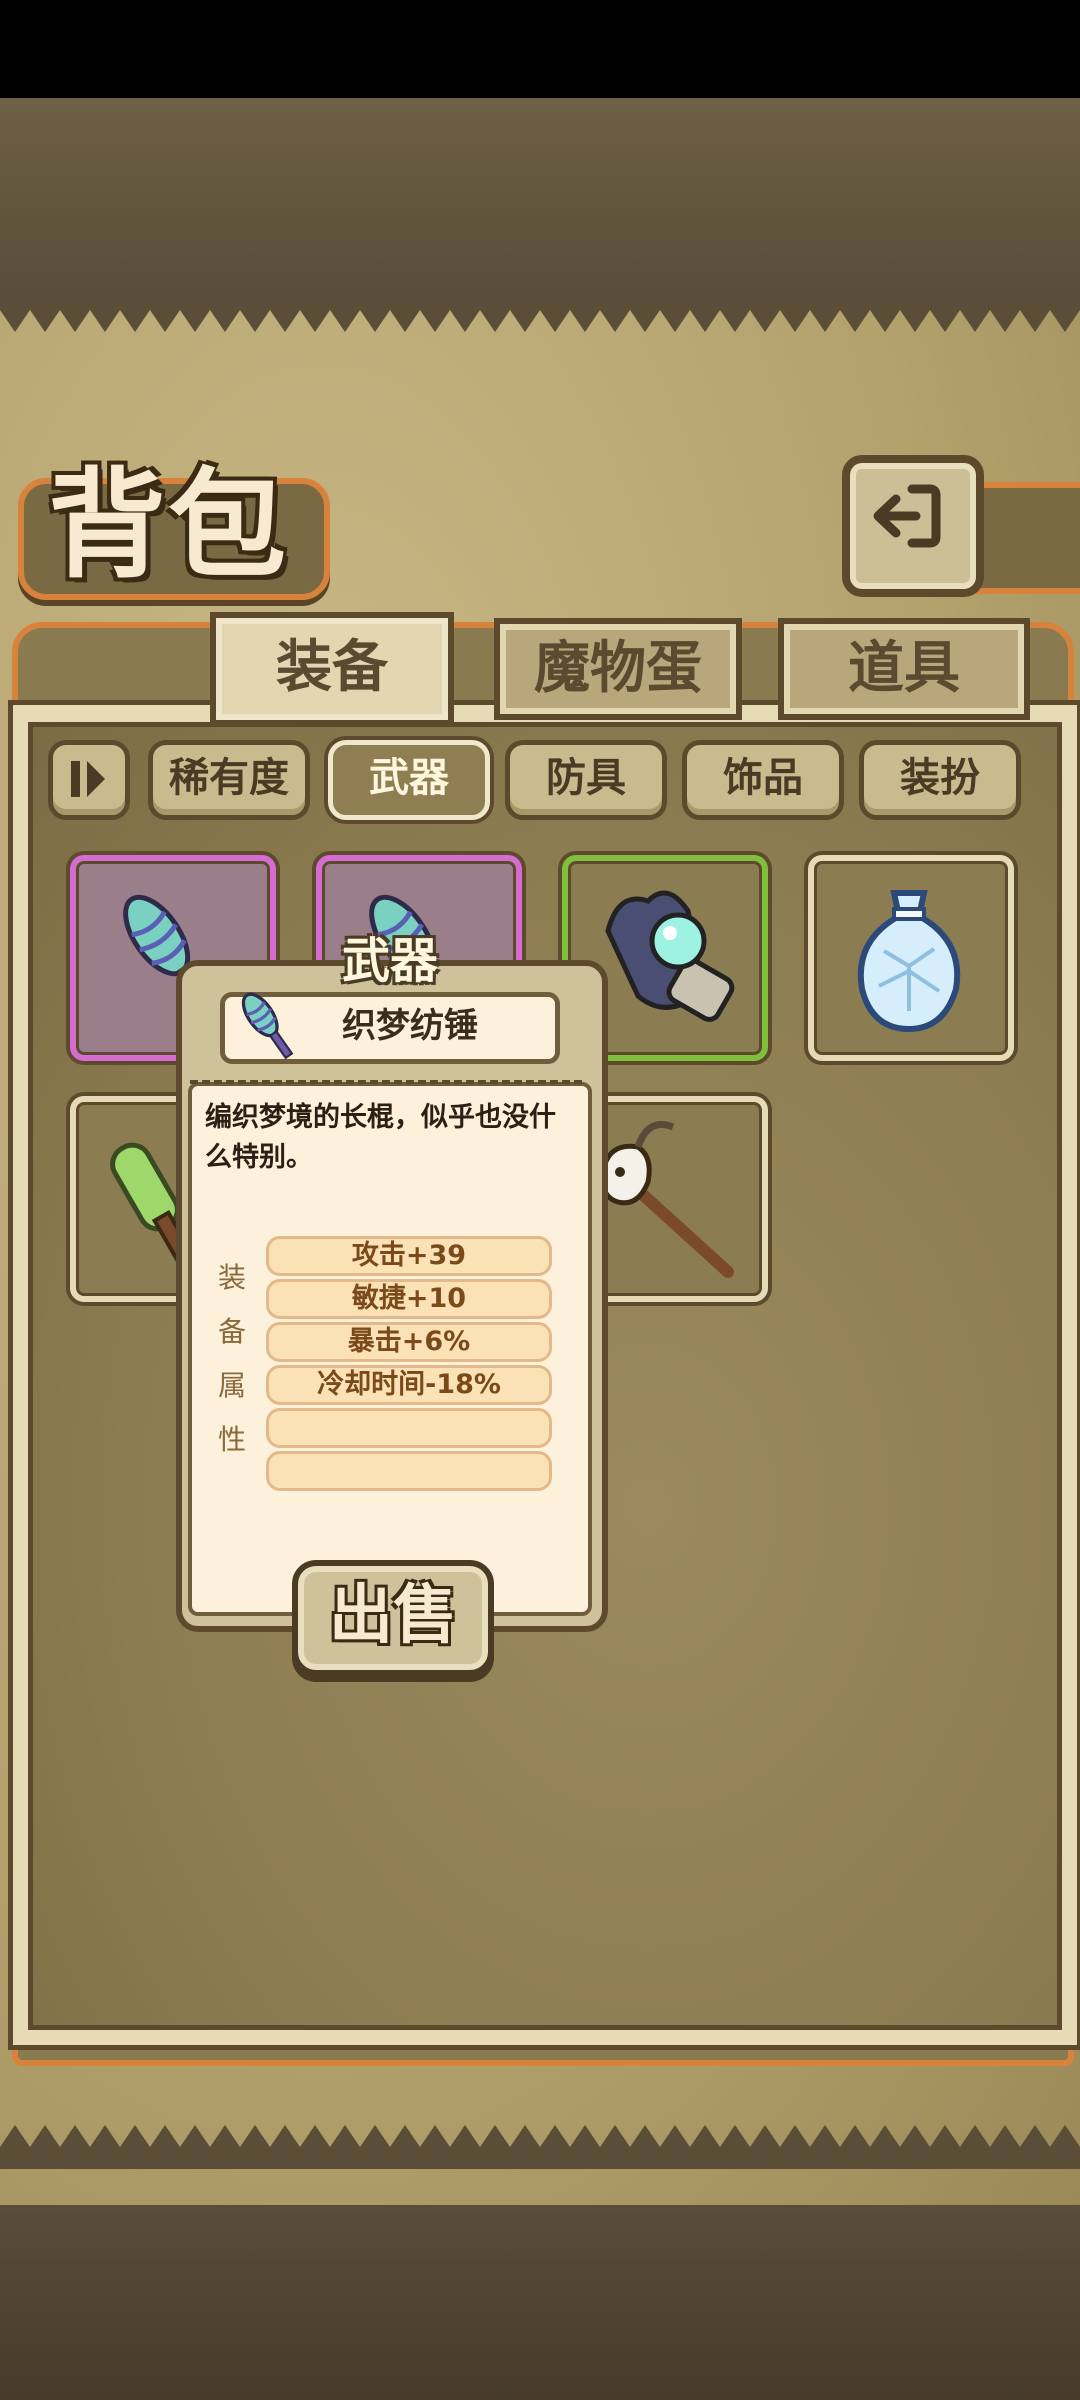  I want to click on stat-text: 冷却时间-18%, so click(409, 1384).